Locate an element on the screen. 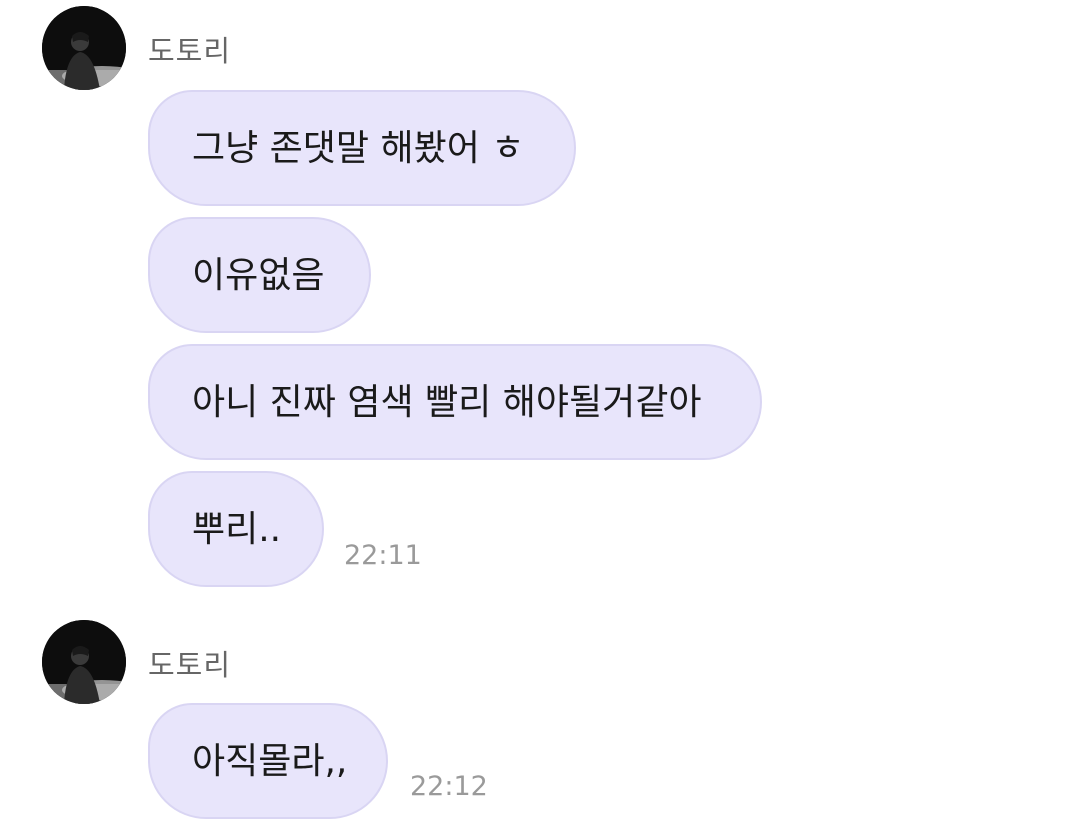 This screenshot has width=1080, height=829. message-bubble: 아니 진짜 염색 빨리 해야될거같아 is located at coordinates (455, 402).